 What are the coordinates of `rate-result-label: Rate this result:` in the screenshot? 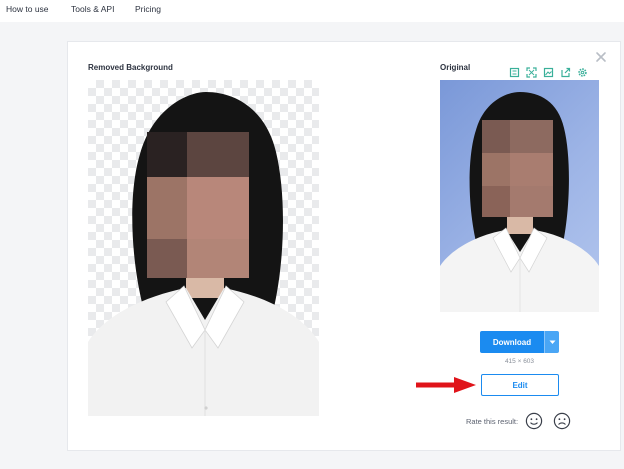 It's located at (492, 421).